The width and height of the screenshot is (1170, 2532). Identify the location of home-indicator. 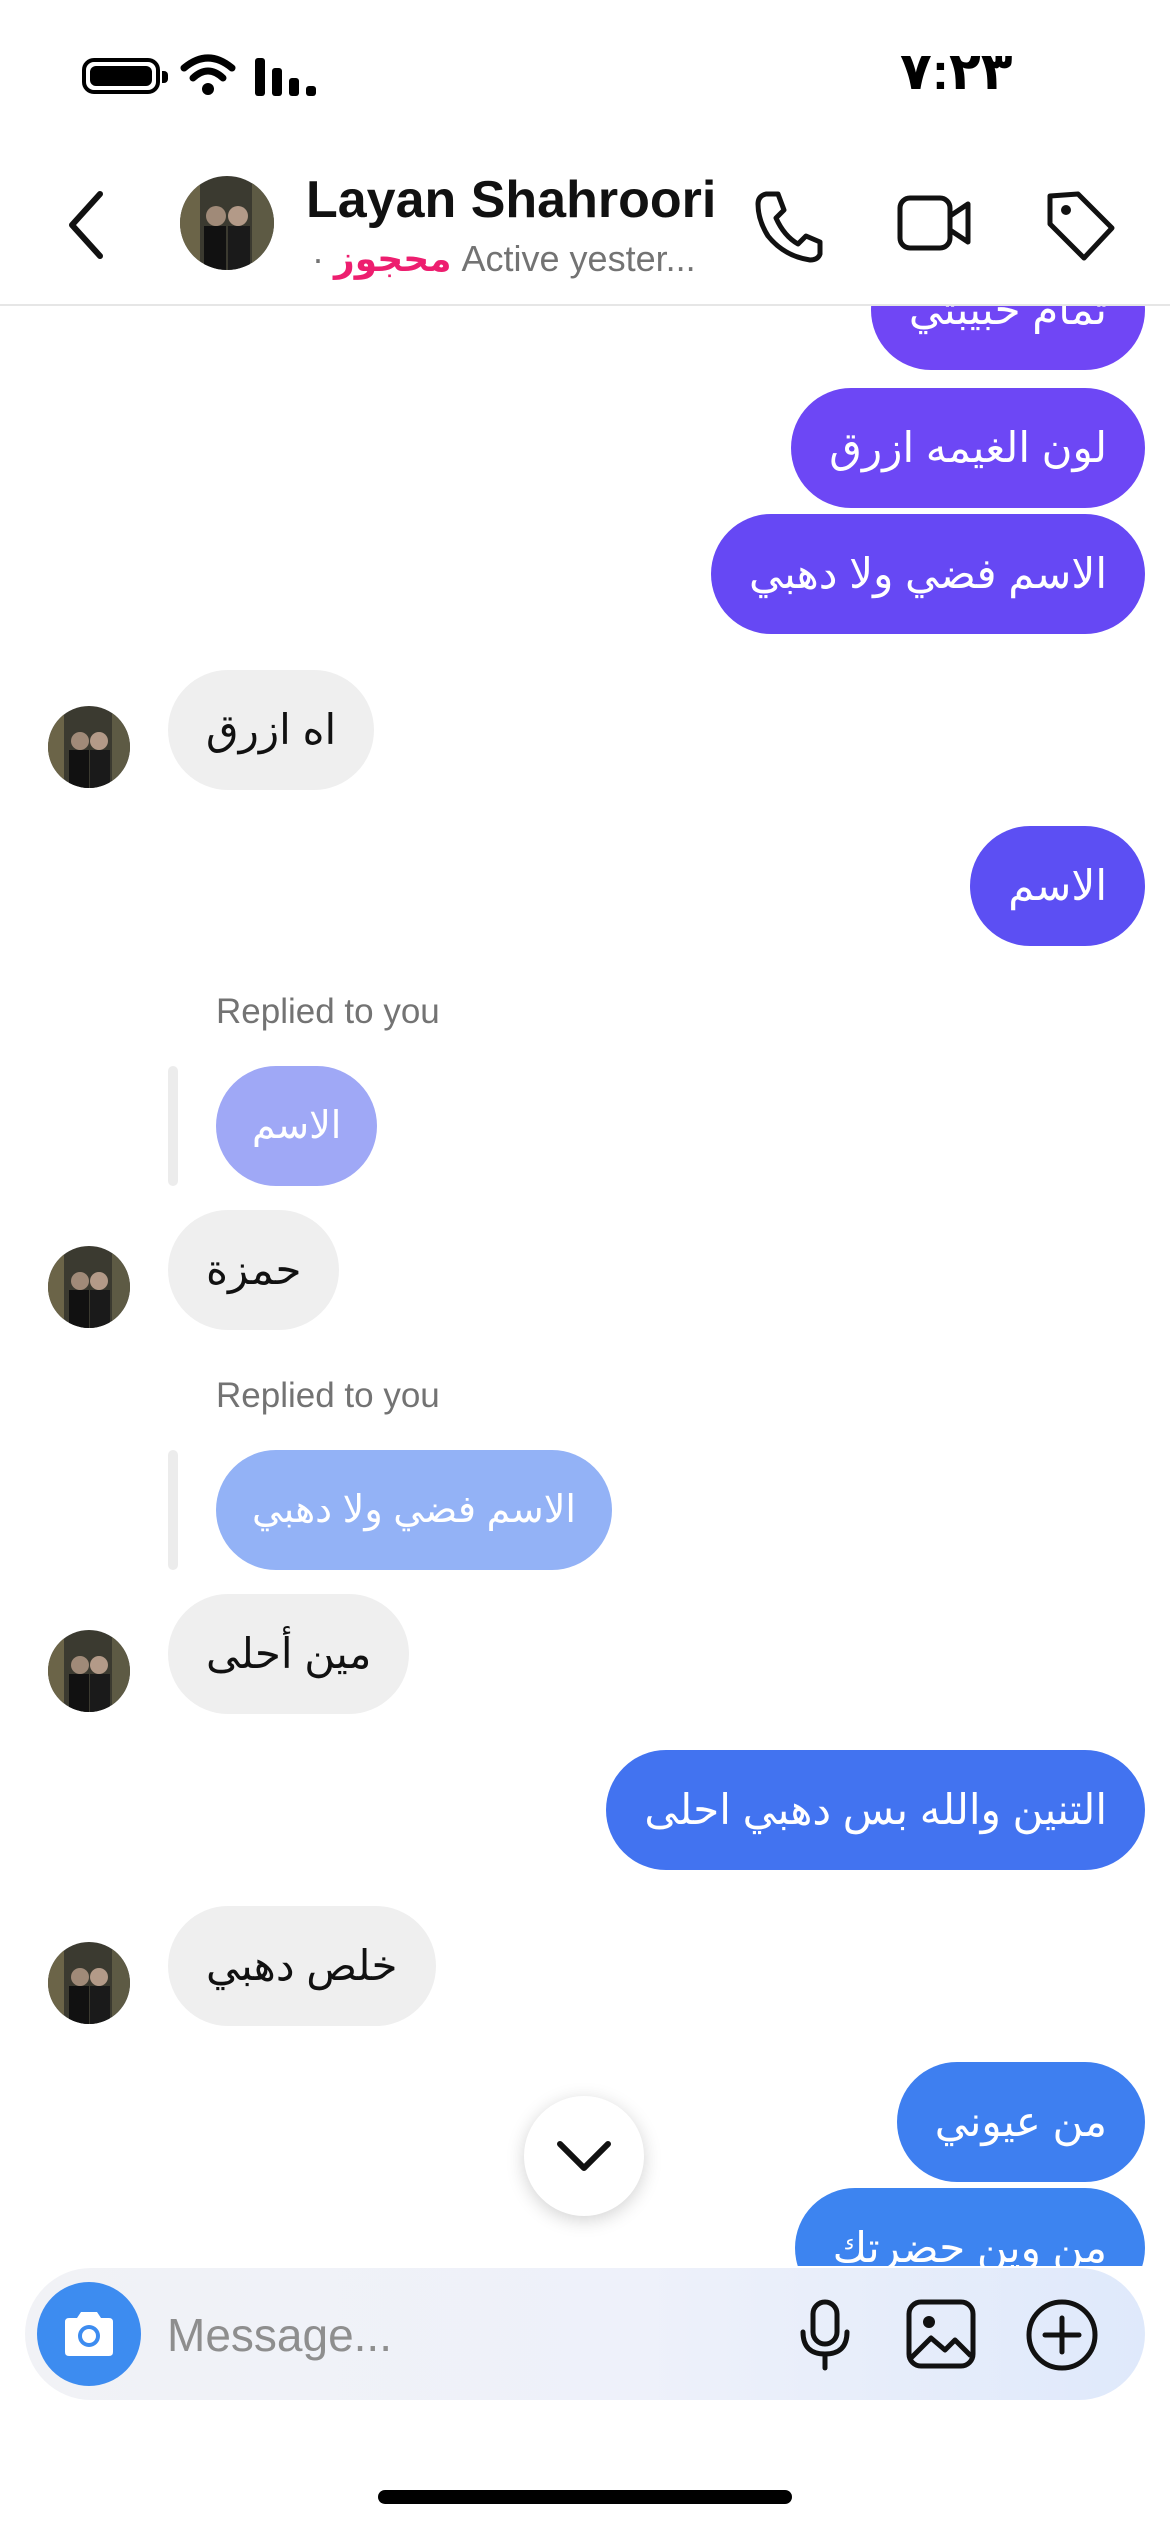
(585, 2497).